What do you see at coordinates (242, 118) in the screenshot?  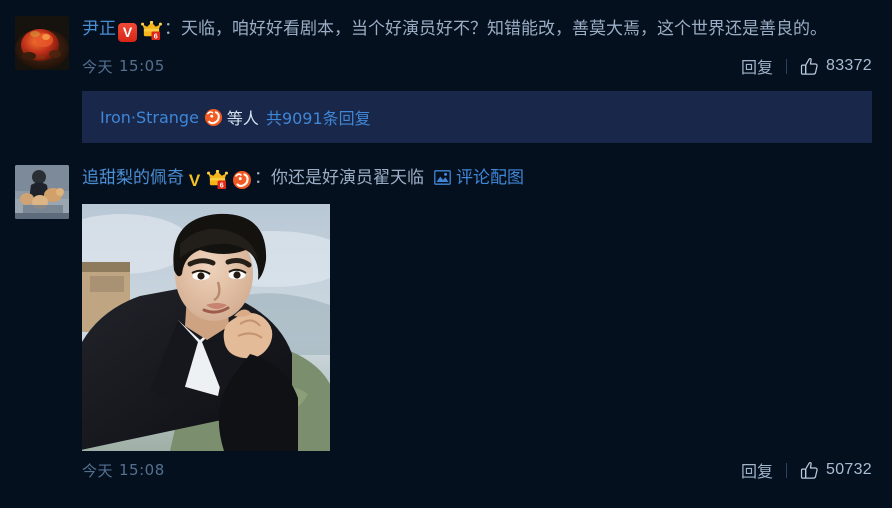 I see `sub-reply-etc-label: 等人` at bounding box center [242, 118].